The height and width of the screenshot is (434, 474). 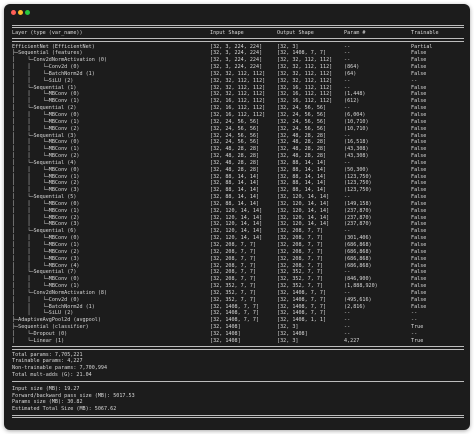 What do you see at coordinates (352, 67) in the screenshot?
I see `table-row-cell: (864)` at bounding box center [352, 67].